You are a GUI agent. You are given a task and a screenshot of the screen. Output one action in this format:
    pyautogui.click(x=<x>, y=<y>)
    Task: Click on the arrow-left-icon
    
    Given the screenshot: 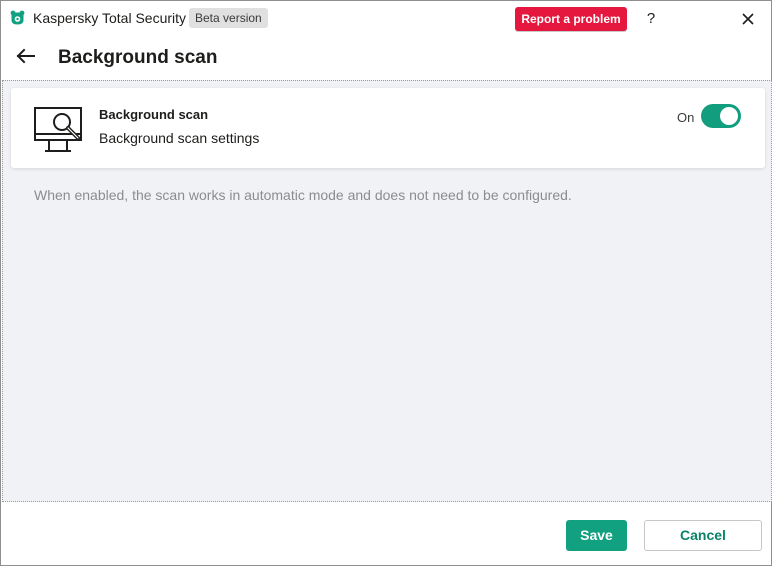 What is the action you would take?
    pyautogui.click(x=25, y=56)
    